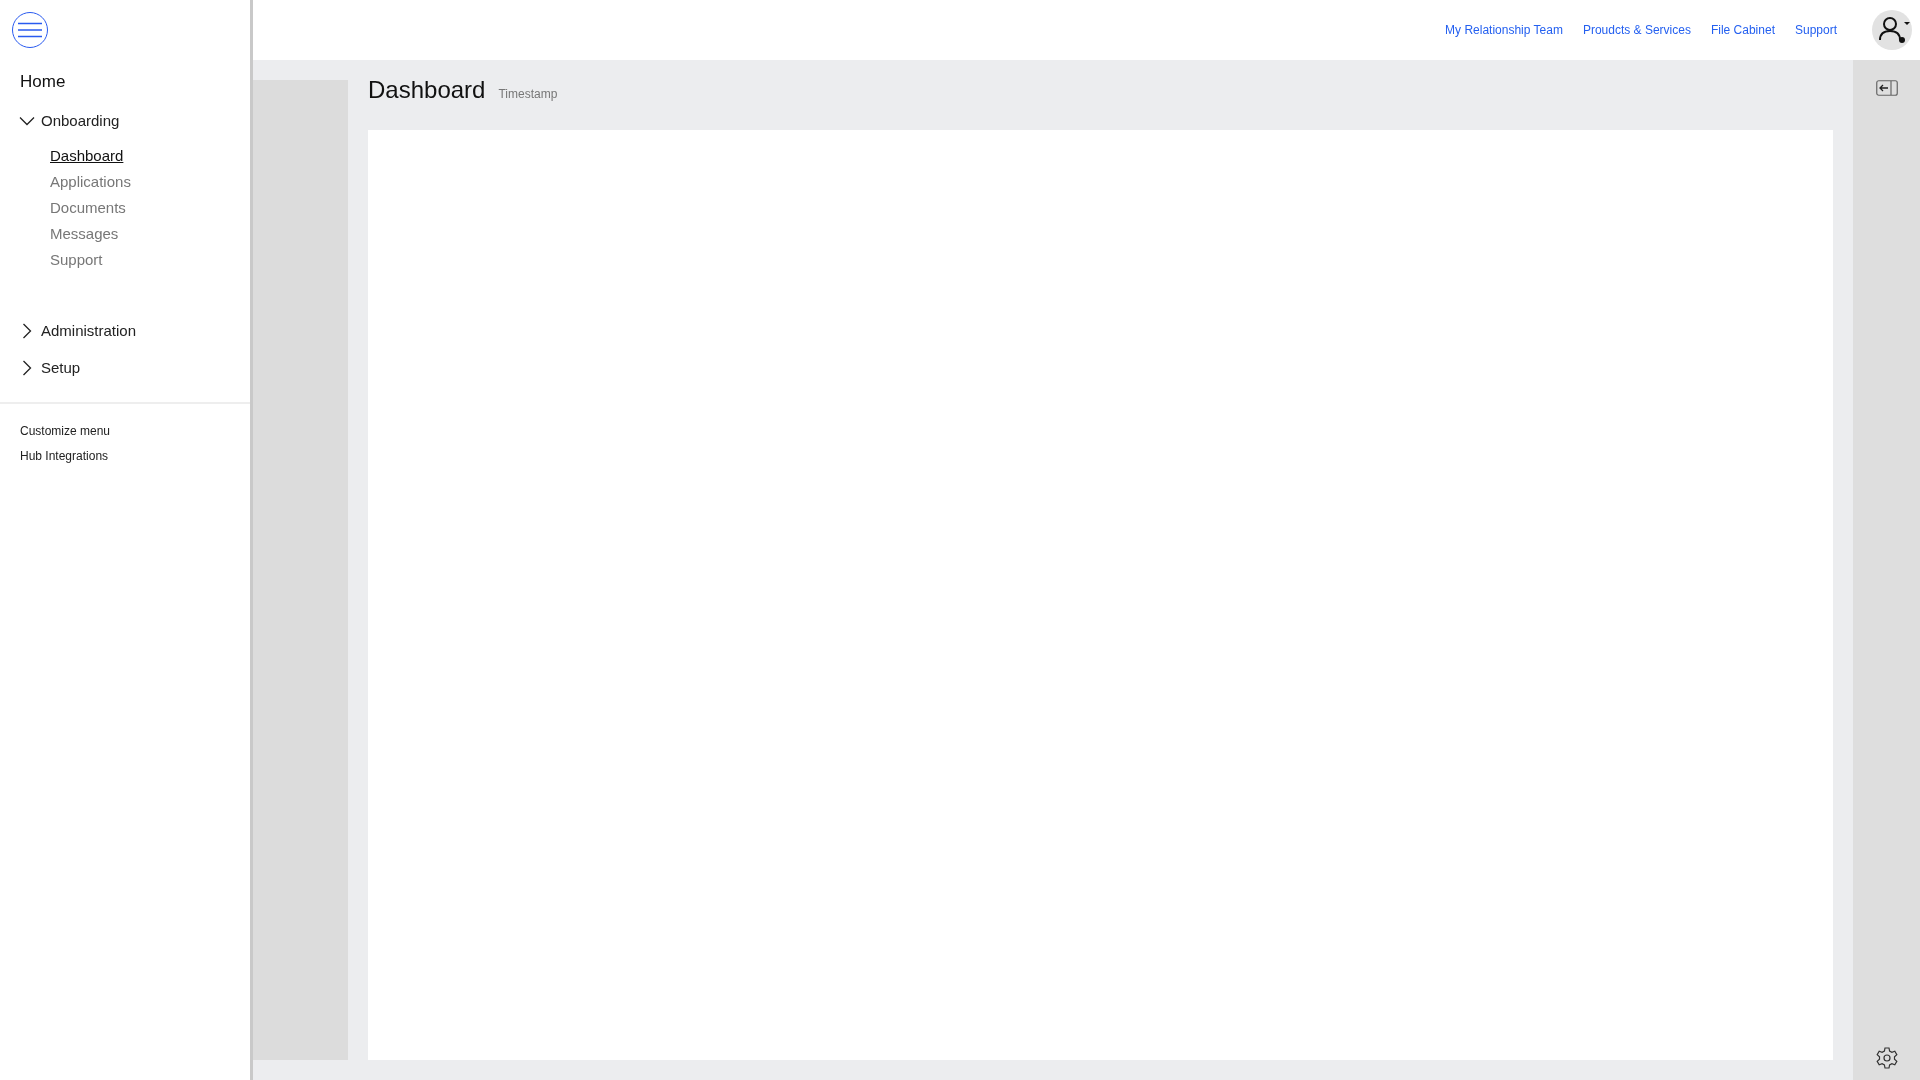  Describe the element at coordinates (135, 82) in the screenshot. I see `home-link: Home` at that location.